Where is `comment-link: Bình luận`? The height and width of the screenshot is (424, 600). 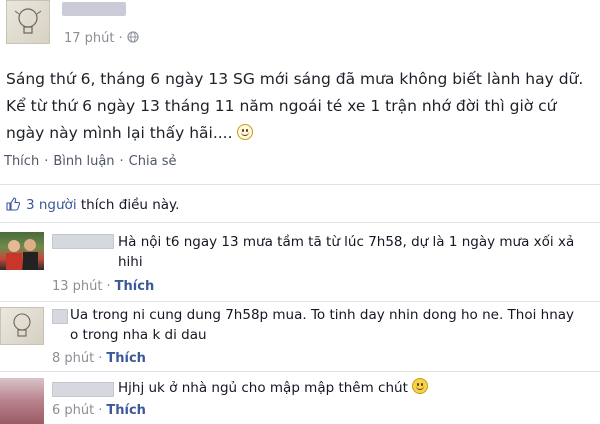 comment-link: Bình luận is located at coordinates (83, 161).